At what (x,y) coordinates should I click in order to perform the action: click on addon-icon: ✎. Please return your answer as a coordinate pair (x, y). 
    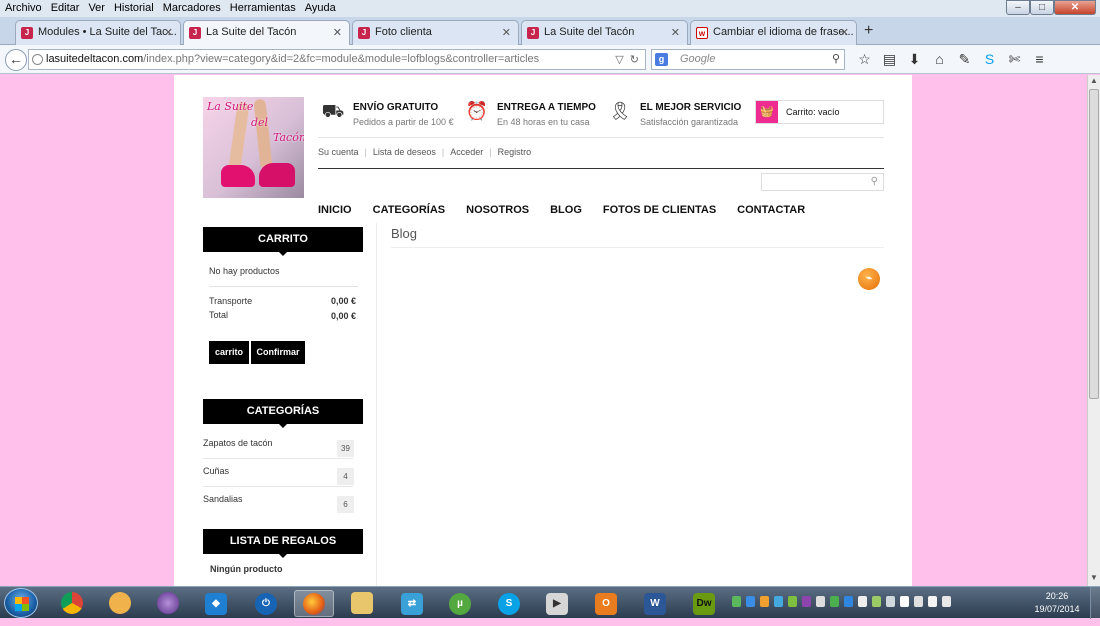
    Looking at the image, I should click on (964, 59).